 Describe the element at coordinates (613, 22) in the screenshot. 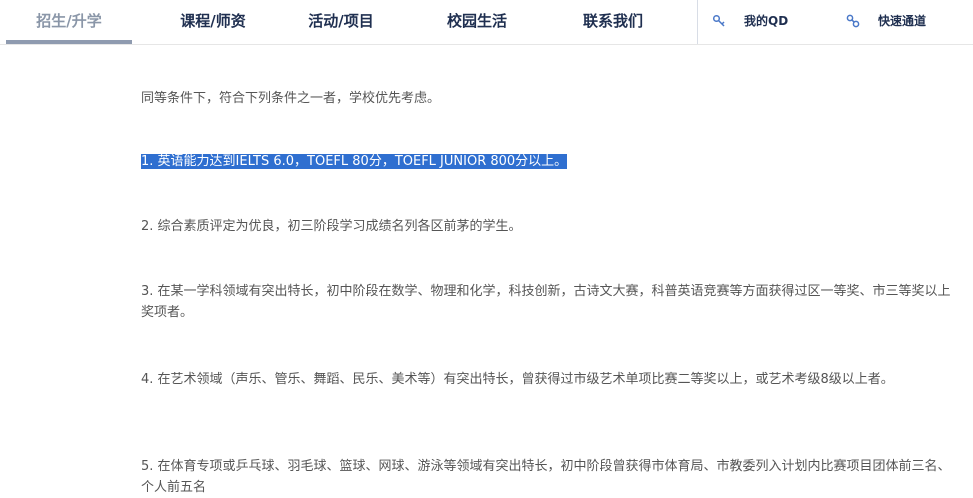

I see `nav-contact-us: 联系我们` at that location.